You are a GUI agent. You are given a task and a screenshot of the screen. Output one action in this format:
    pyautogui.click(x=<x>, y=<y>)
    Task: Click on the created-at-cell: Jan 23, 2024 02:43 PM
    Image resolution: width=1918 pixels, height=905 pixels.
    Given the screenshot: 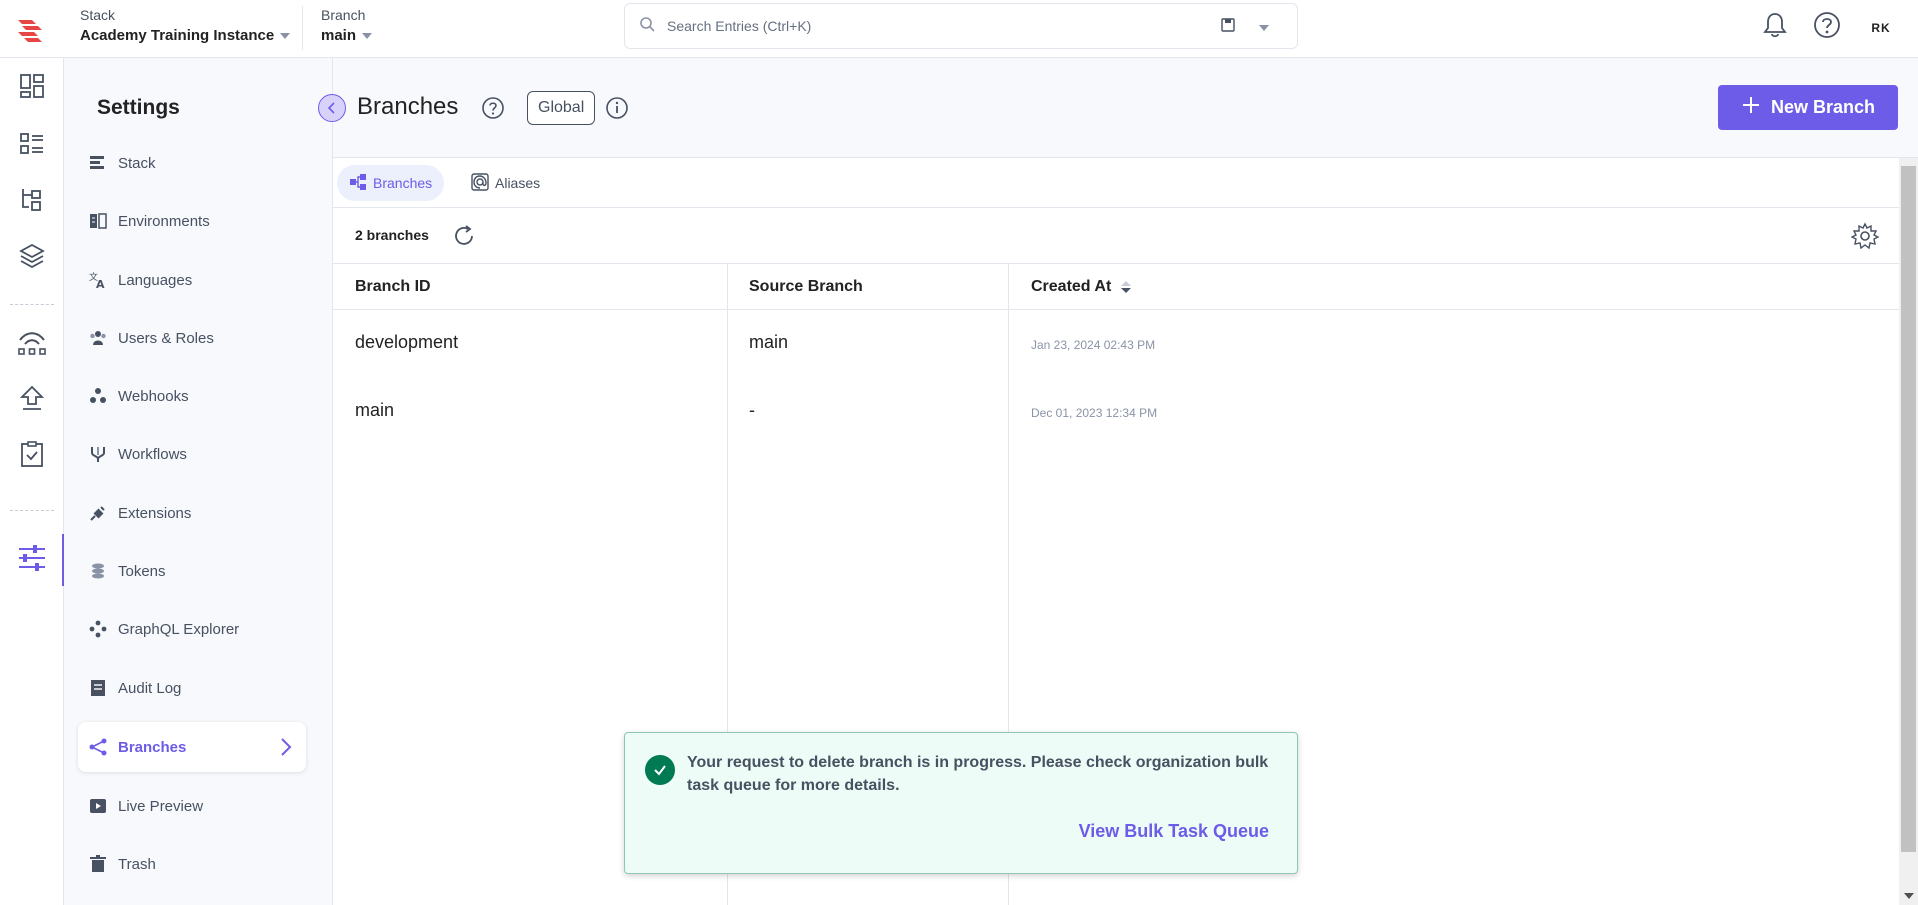 What is the action you would take?
    pyautogui.click(x=1093, y=345)
    